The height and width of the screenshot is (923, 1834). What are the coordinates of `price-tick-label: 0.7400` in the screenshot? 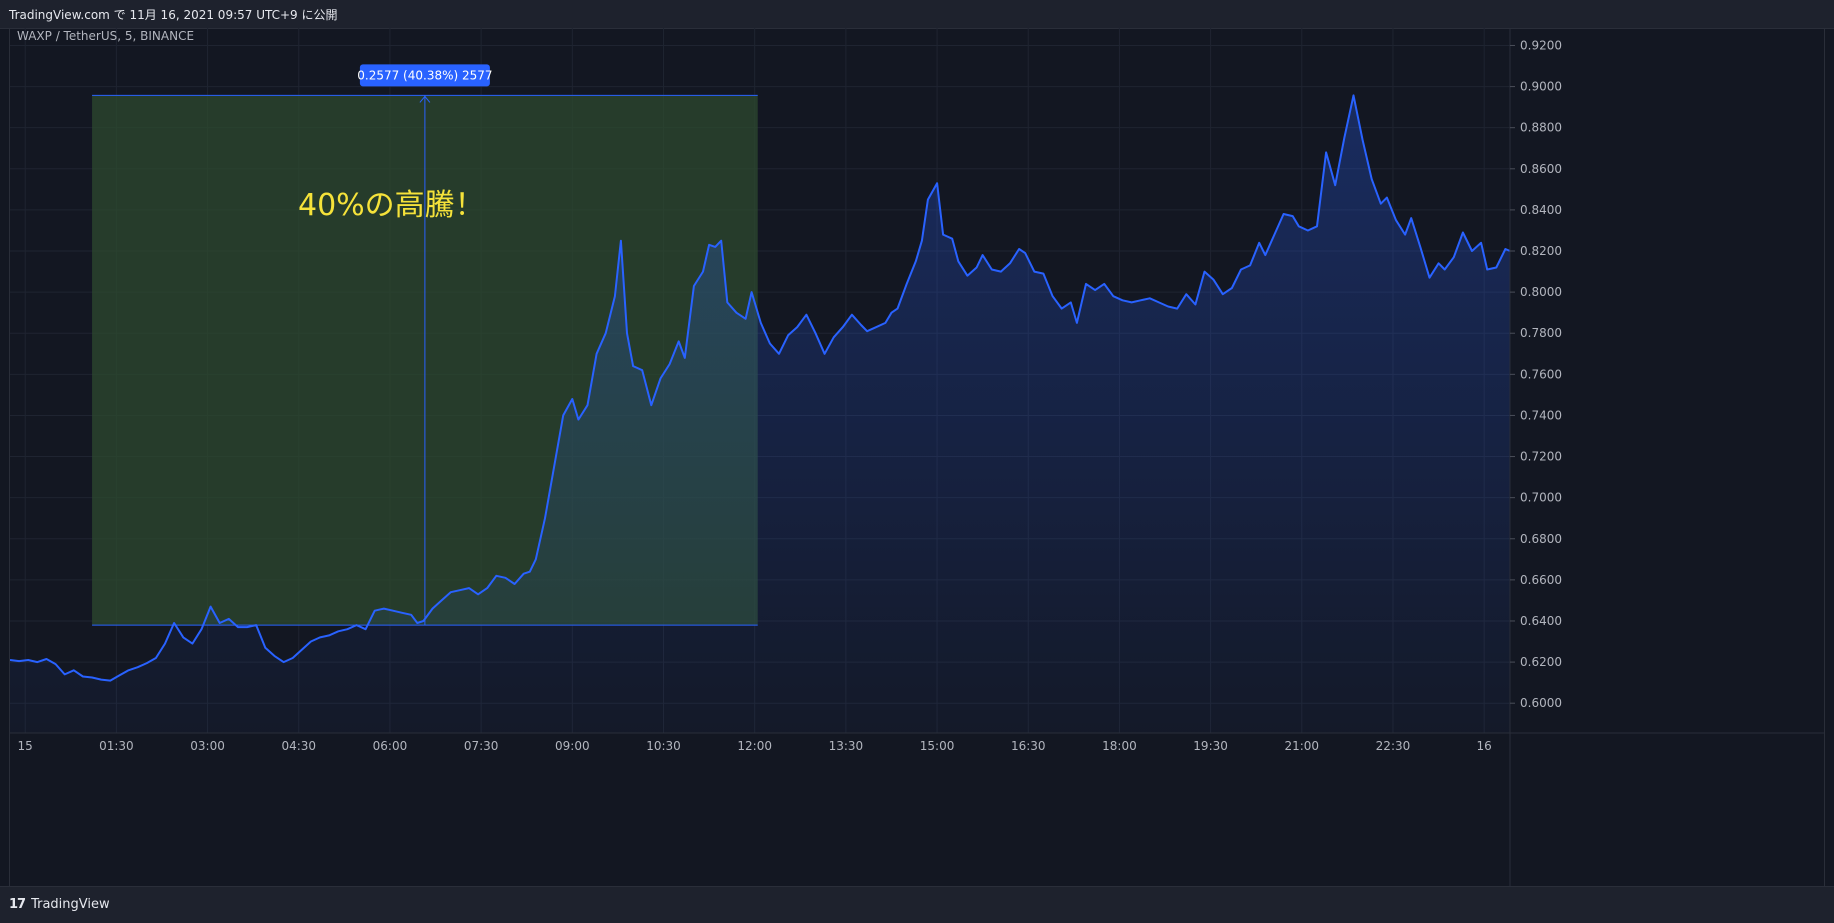 It's located at (1541, 415).